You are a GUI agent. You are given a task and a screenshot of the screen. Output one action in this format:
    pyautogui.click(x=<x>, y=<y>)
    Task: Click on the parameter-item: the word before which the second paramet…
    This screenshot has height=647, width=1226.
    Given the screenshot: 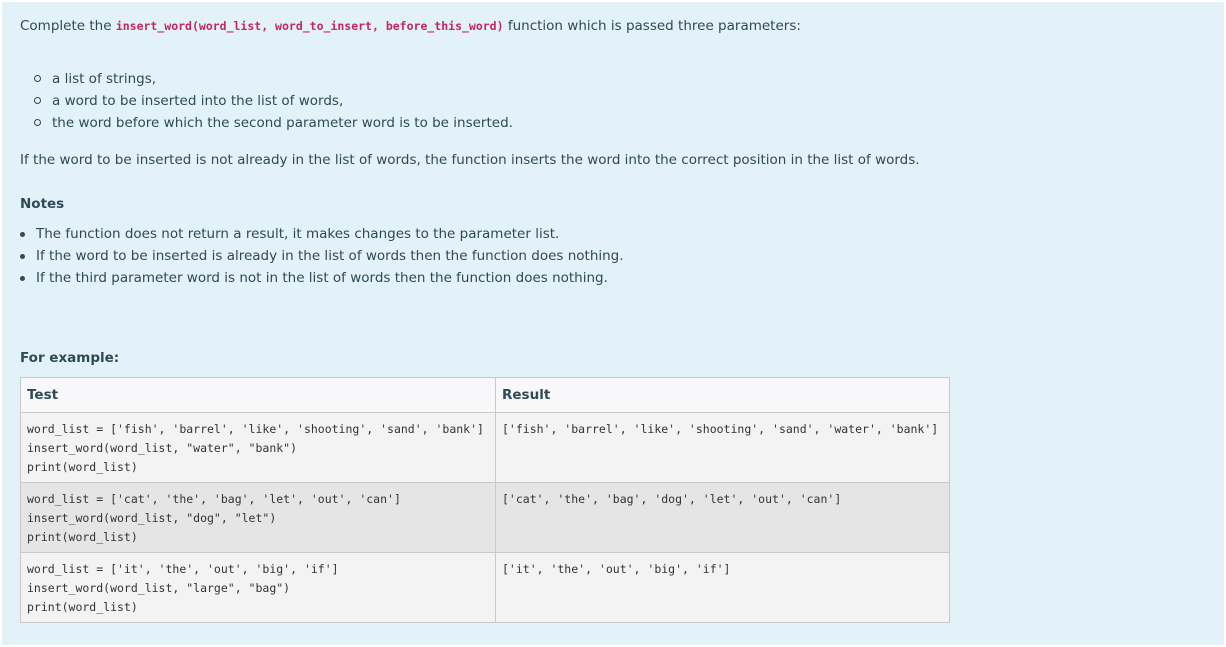 What is the action you would take?
    pyautogui.click(x=272, y=123)
    